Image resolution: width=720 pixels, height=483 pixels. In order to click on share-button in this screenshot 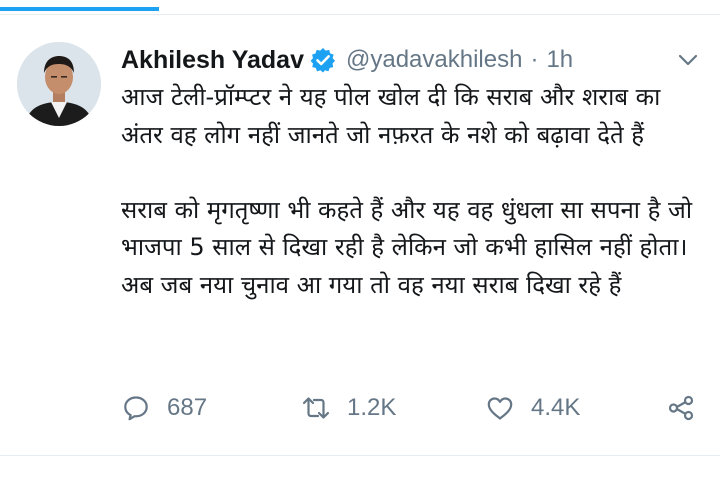, I will do `click(681, 408)`.